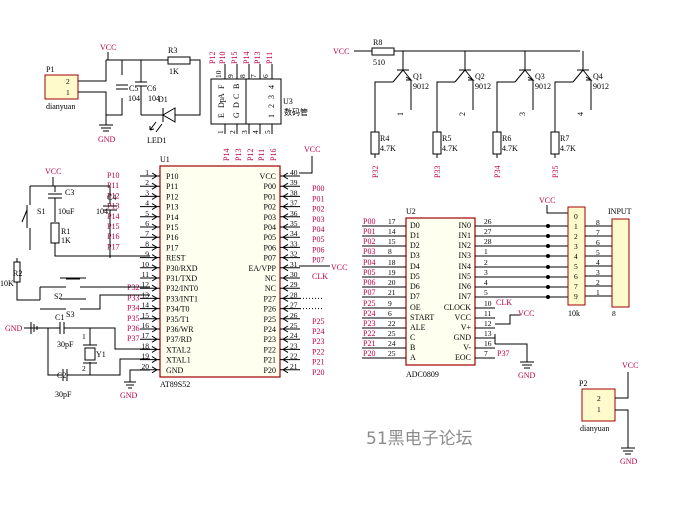 Image resolution: width=674 pixels, height=507 pixels. Describe the element at coordinates (392, 353) in the screenshot. I see `u2-left-pin-num: 25` at that location.